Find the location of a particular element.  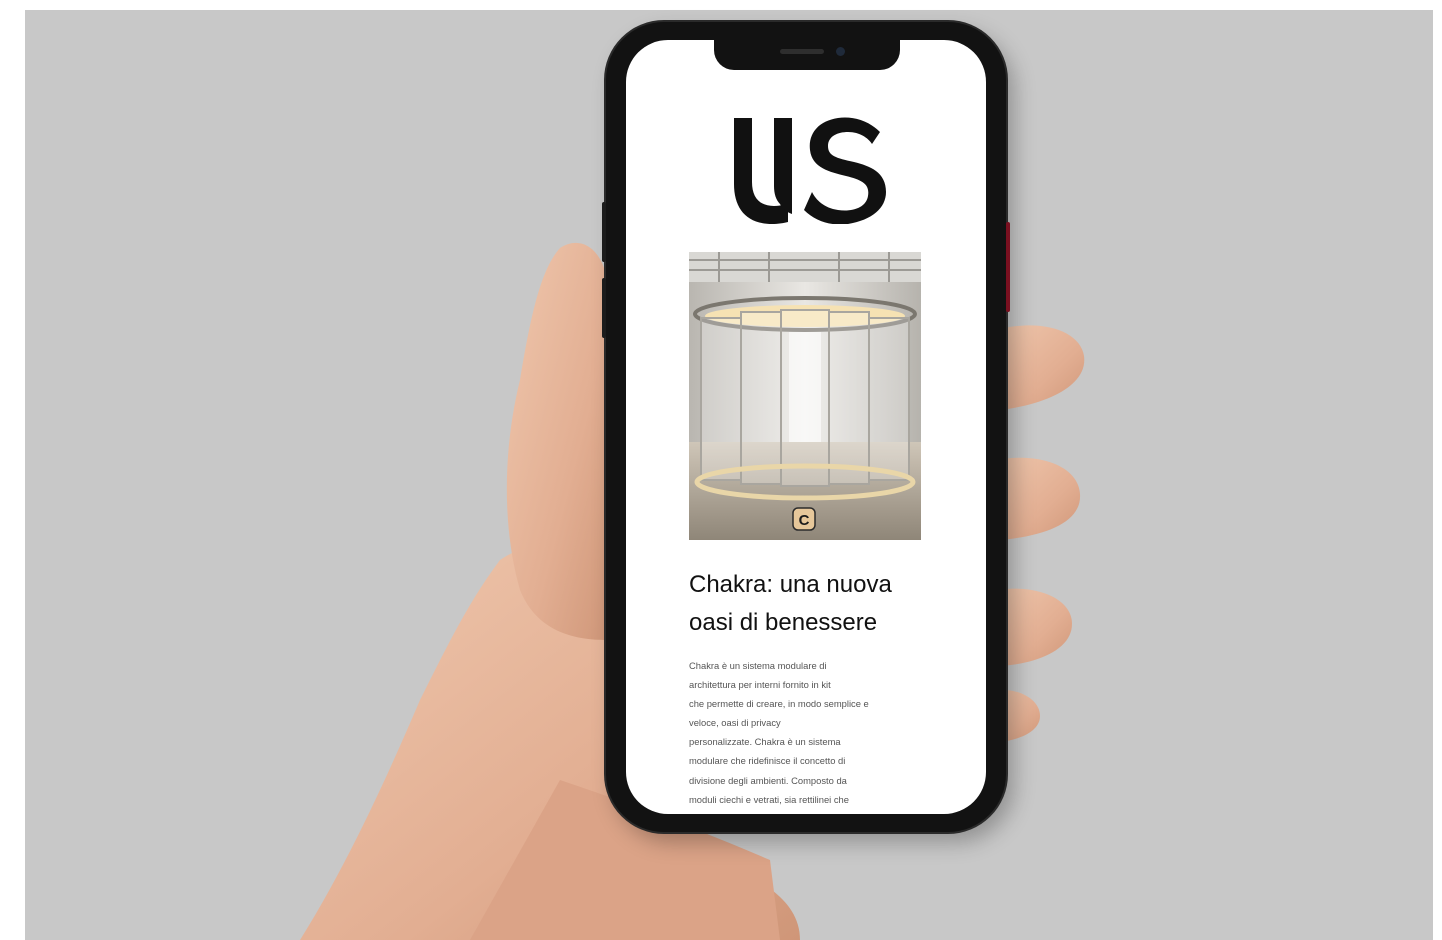

us-logo is located at coordinates (810, 168).